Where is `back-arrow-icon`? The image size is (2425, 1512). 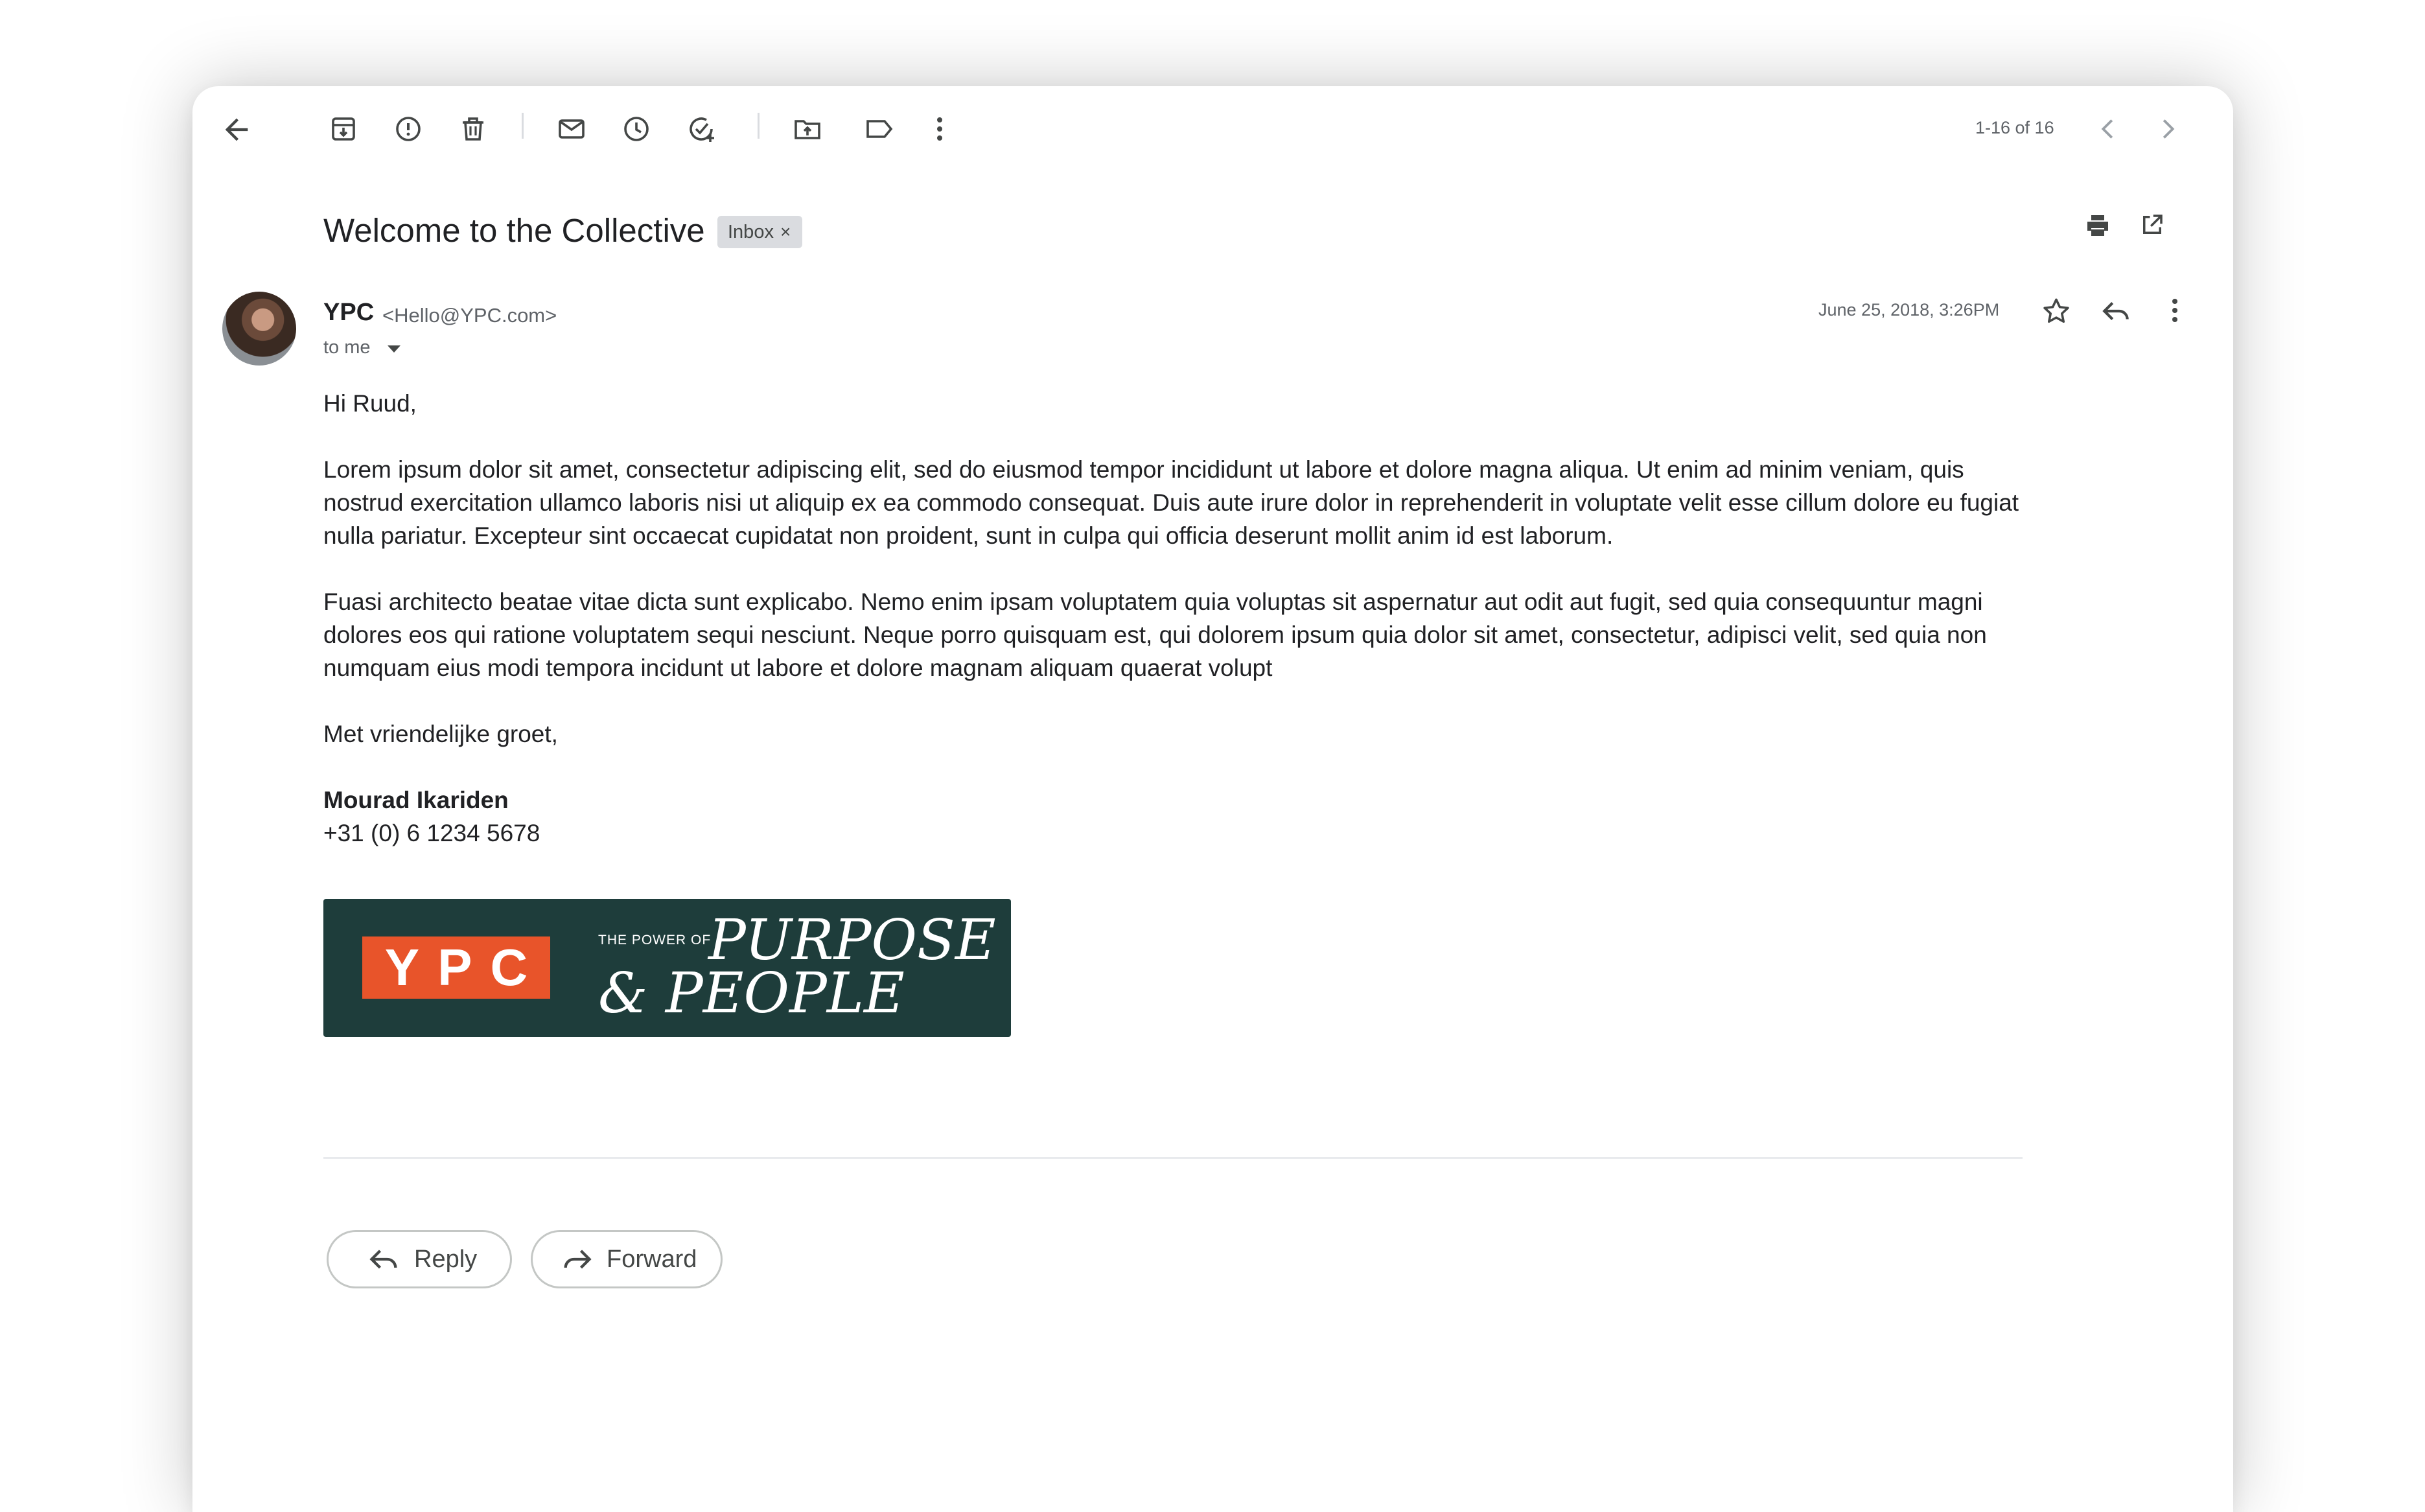
back-arrow-icon is located at coordinates (237, 129).